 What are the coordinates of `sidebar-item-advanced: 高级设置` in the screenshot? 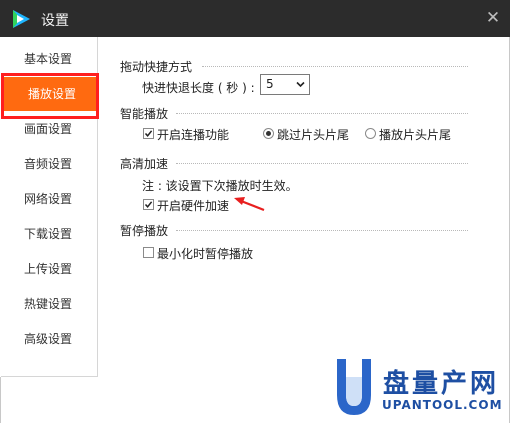 It's located at (48, 339).